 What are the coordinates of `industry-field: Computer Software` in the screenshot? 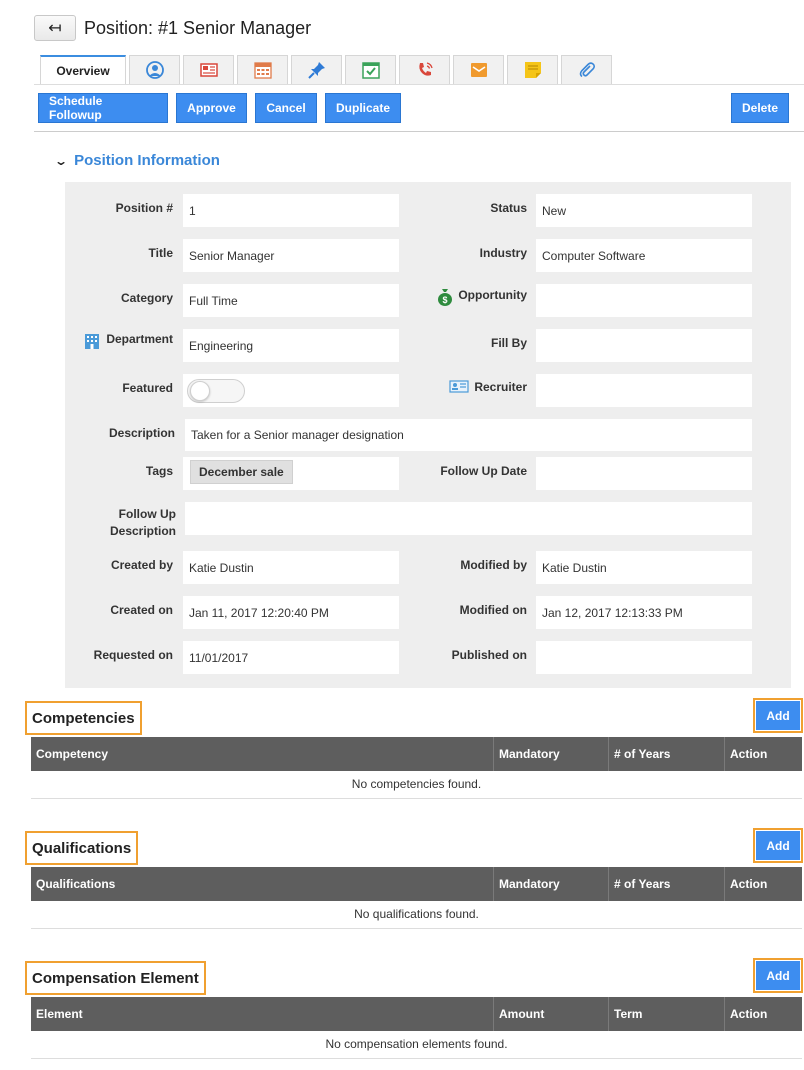 It's located at (644, 255).